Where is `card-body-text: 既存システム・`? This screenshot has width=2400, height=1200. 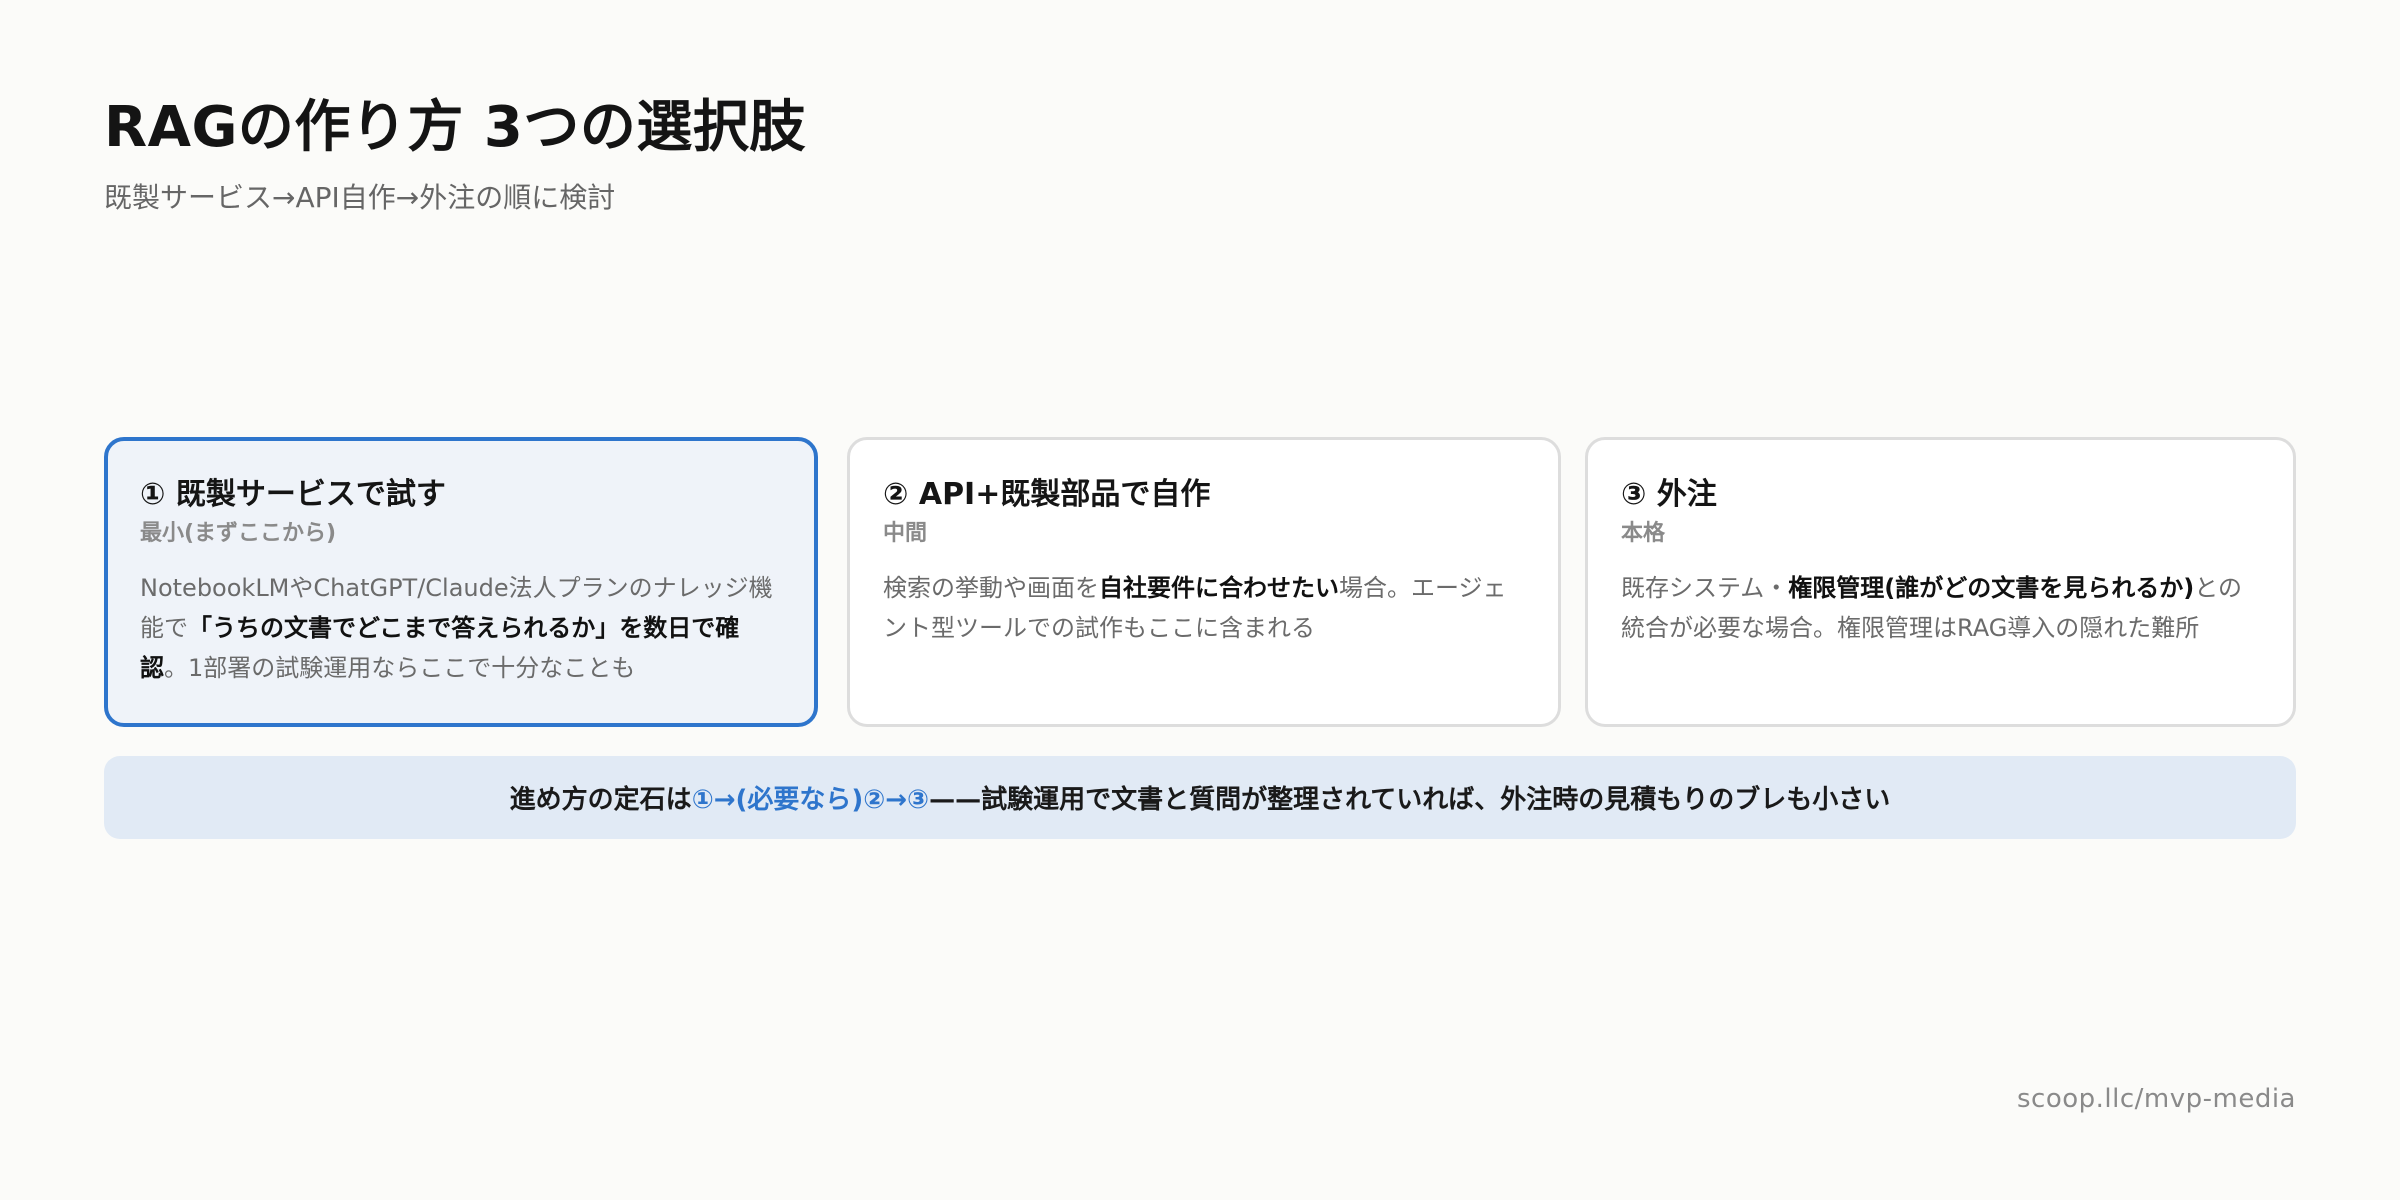
card-body-text: 既存システム・ is located at coordinates (1705, 588).